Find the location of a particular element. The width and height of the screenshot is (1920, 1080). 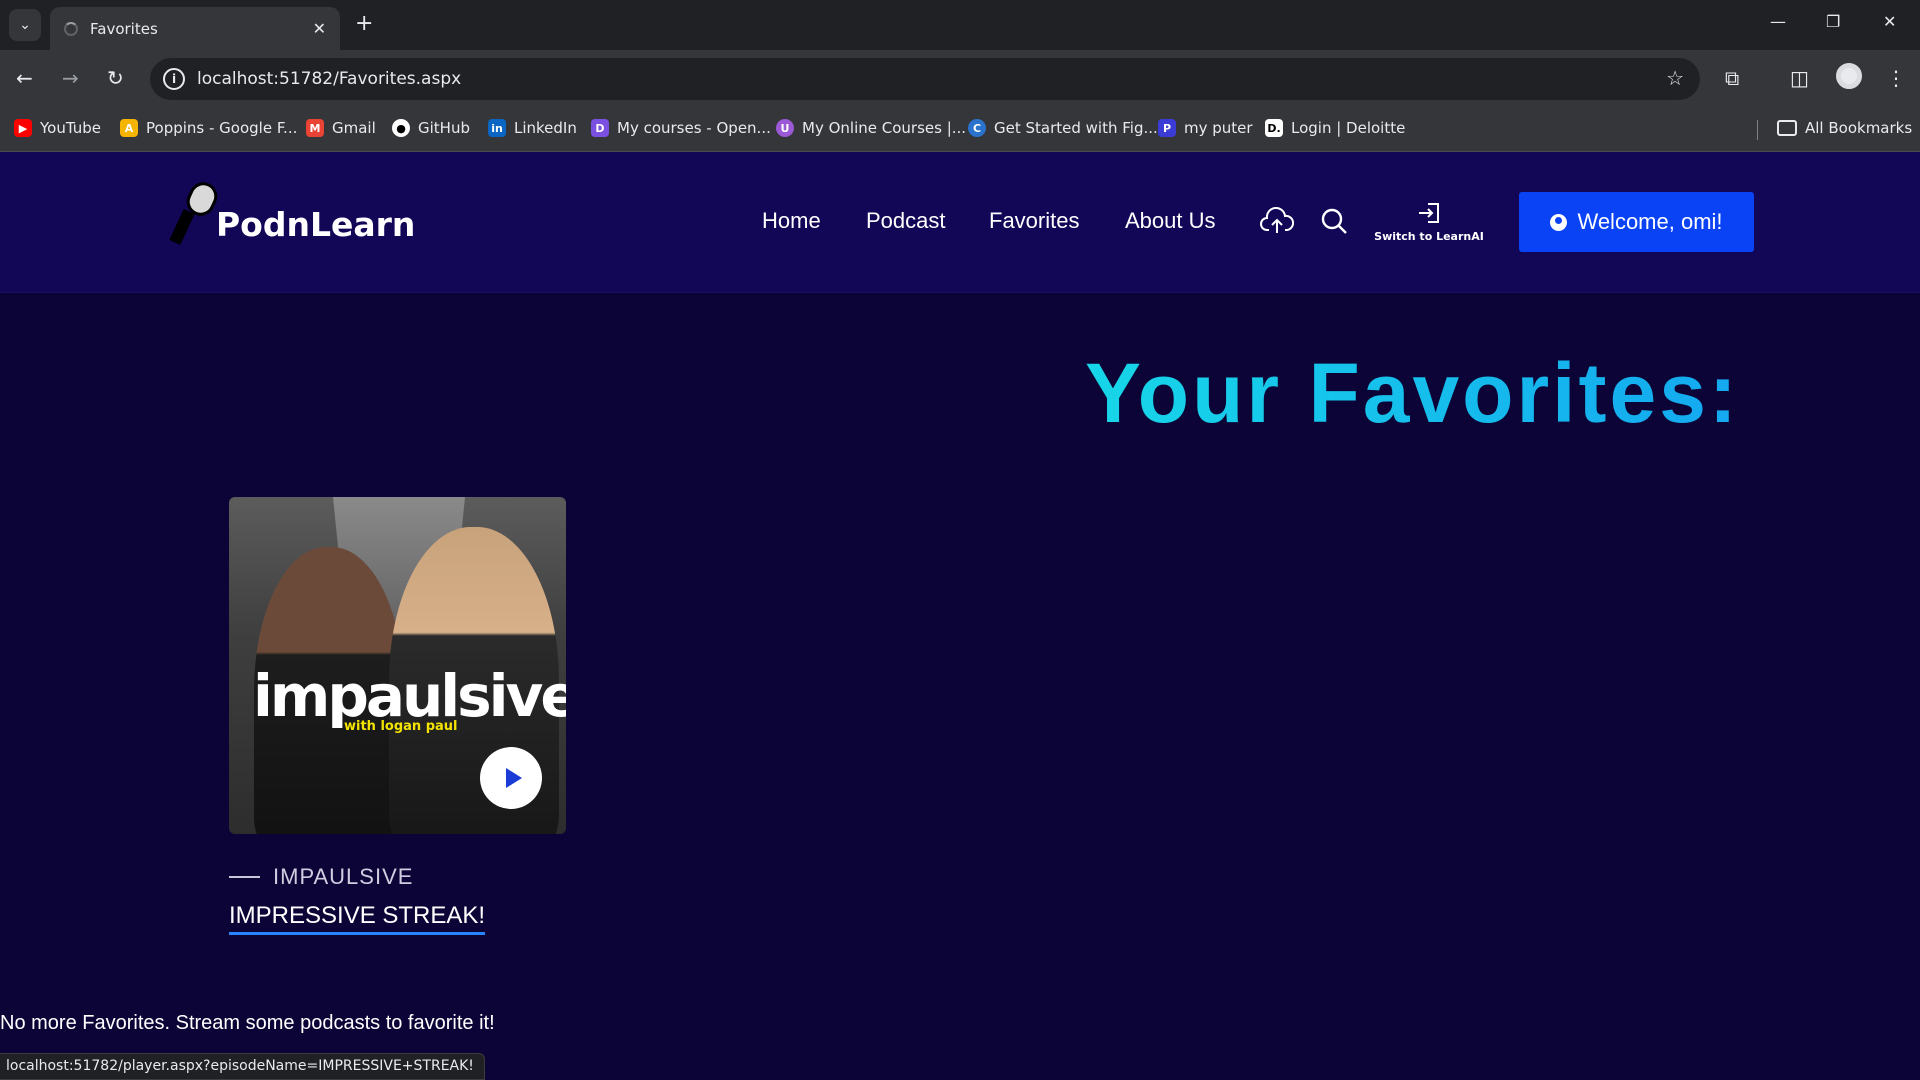

upload-cloud-icon is located at coordinates (1277, 221).